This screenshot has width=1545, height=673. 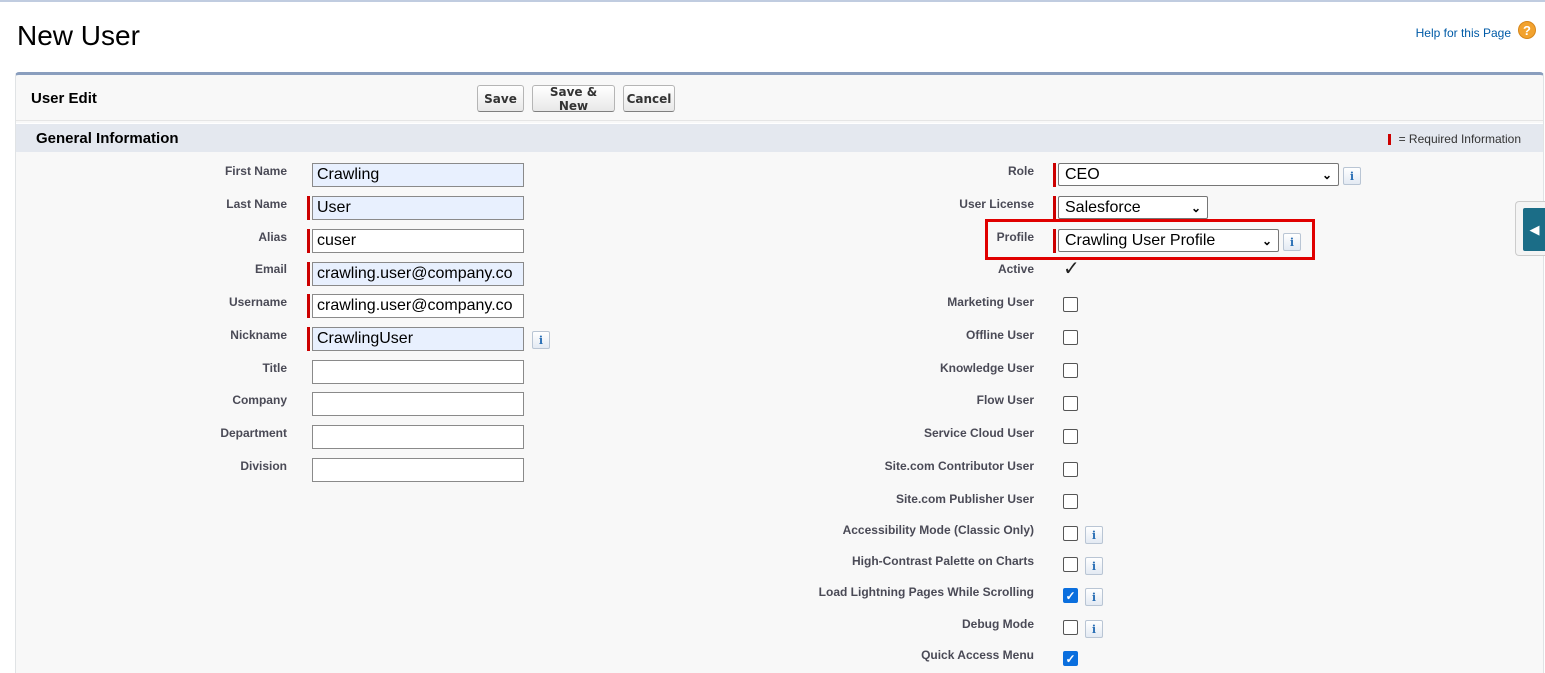 What do you see at coordinates (1020, 171) in the screenshot?
I see `role-label: Role` at bounding box center [1020, 171].